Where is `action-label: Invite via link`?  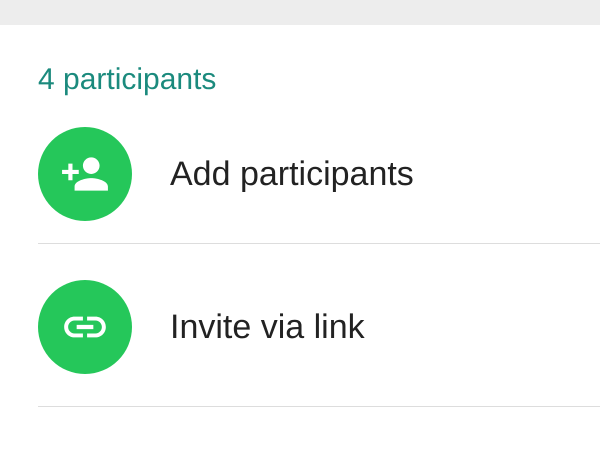
action-label: Invite via link is located at coordinates (267, 327).